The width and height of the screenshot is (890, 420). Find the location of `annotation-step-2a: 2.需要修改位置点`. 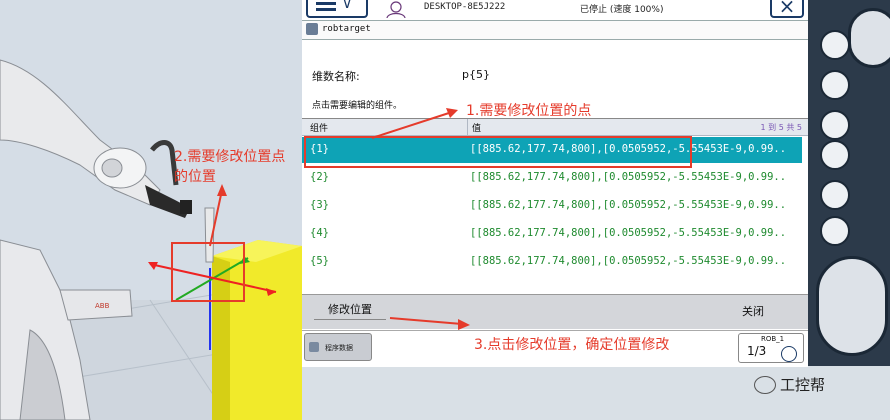

annotation-step-2a: 2.需要修改位置点 is located at coordinates (230, 157).